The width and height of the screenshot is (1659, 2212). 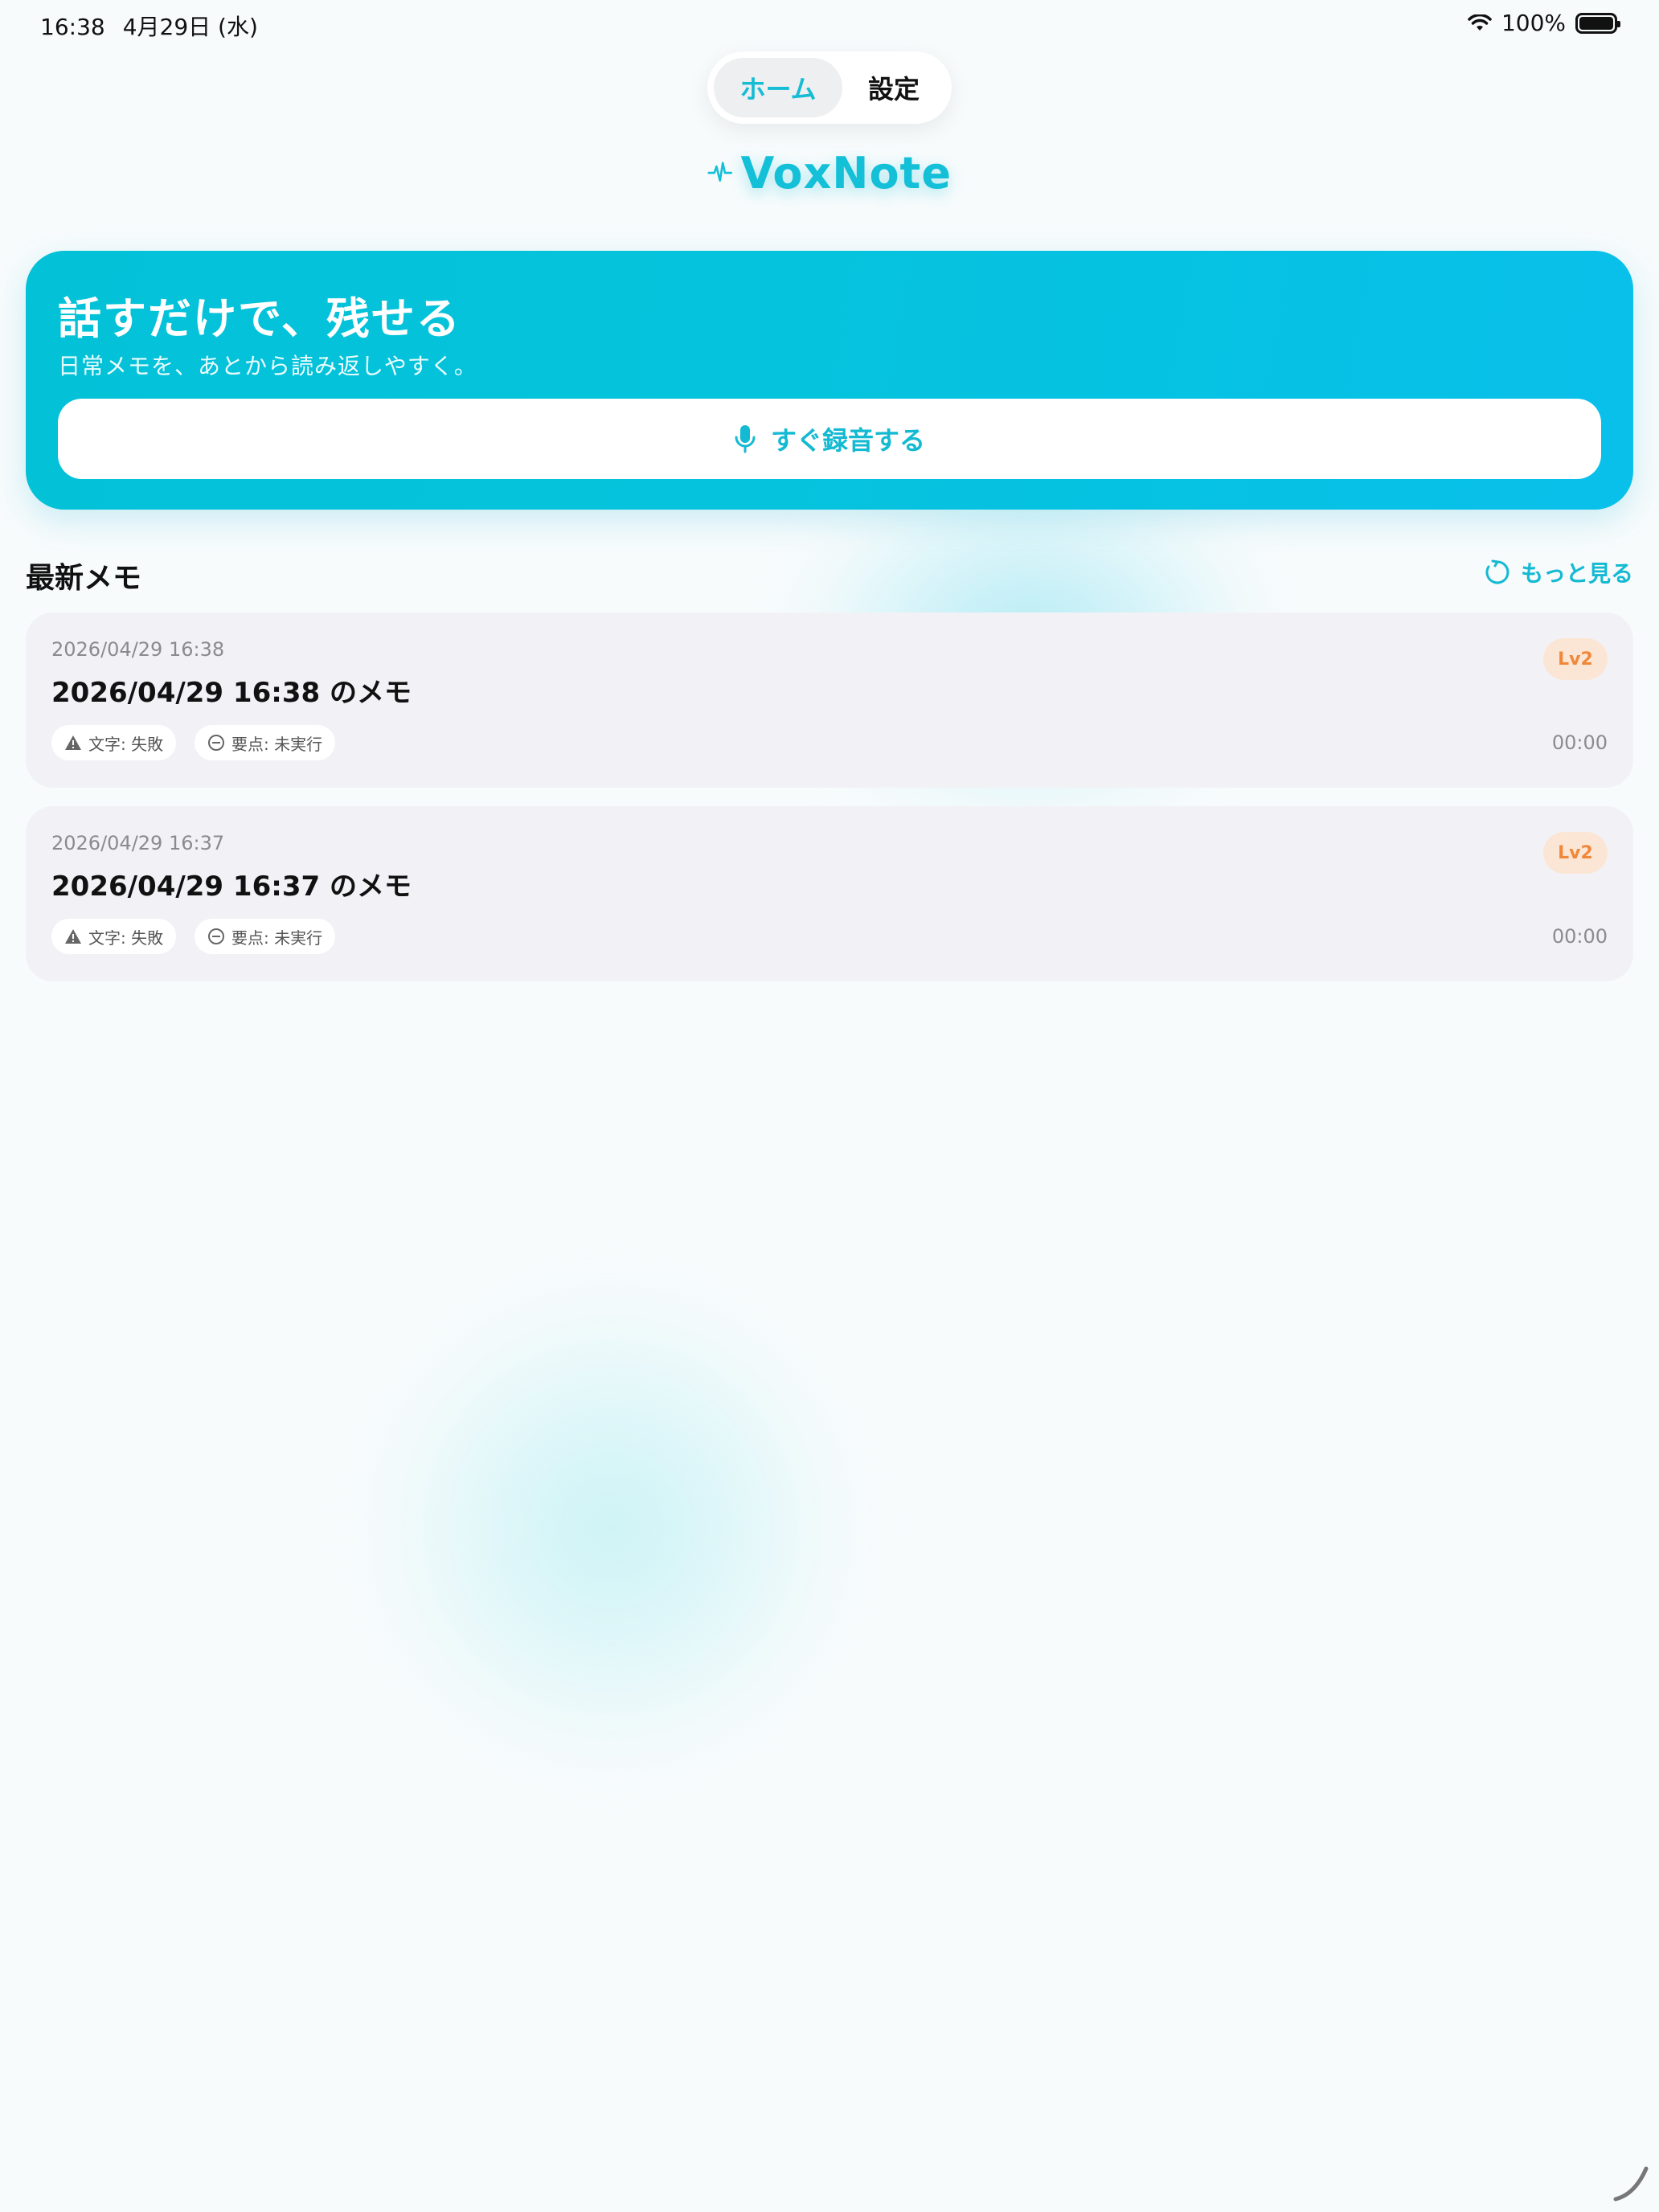 What do you see at coordinates (745, 439) in the screenshot?
I see `microphone-icon` at bounding box center [745, 439].